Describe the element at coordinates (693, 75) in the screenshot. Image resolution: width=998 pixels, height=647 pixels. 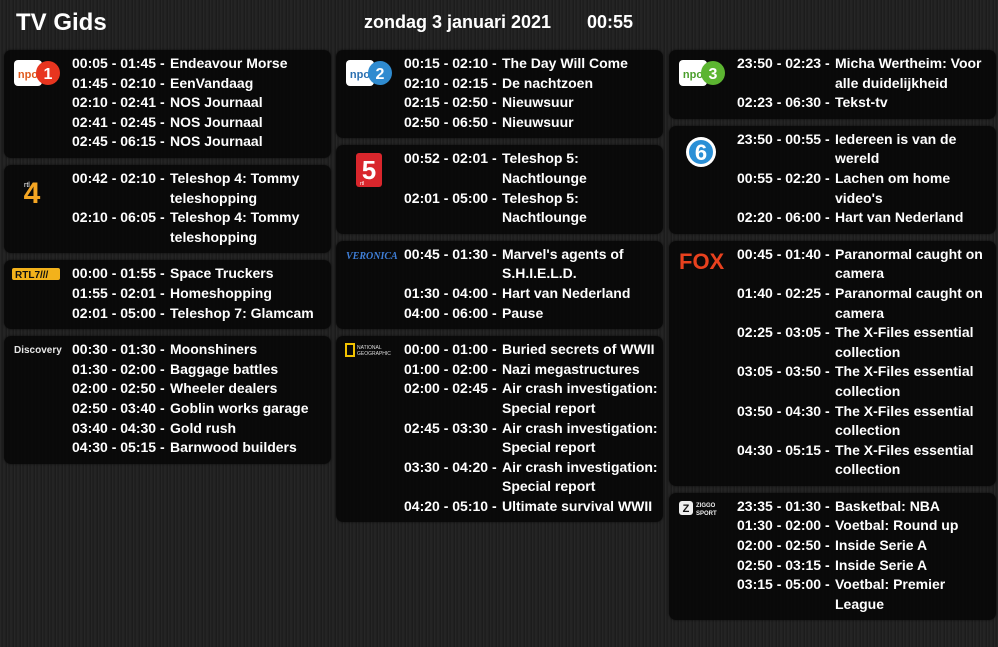
I see `svg-text: npo` at that location.